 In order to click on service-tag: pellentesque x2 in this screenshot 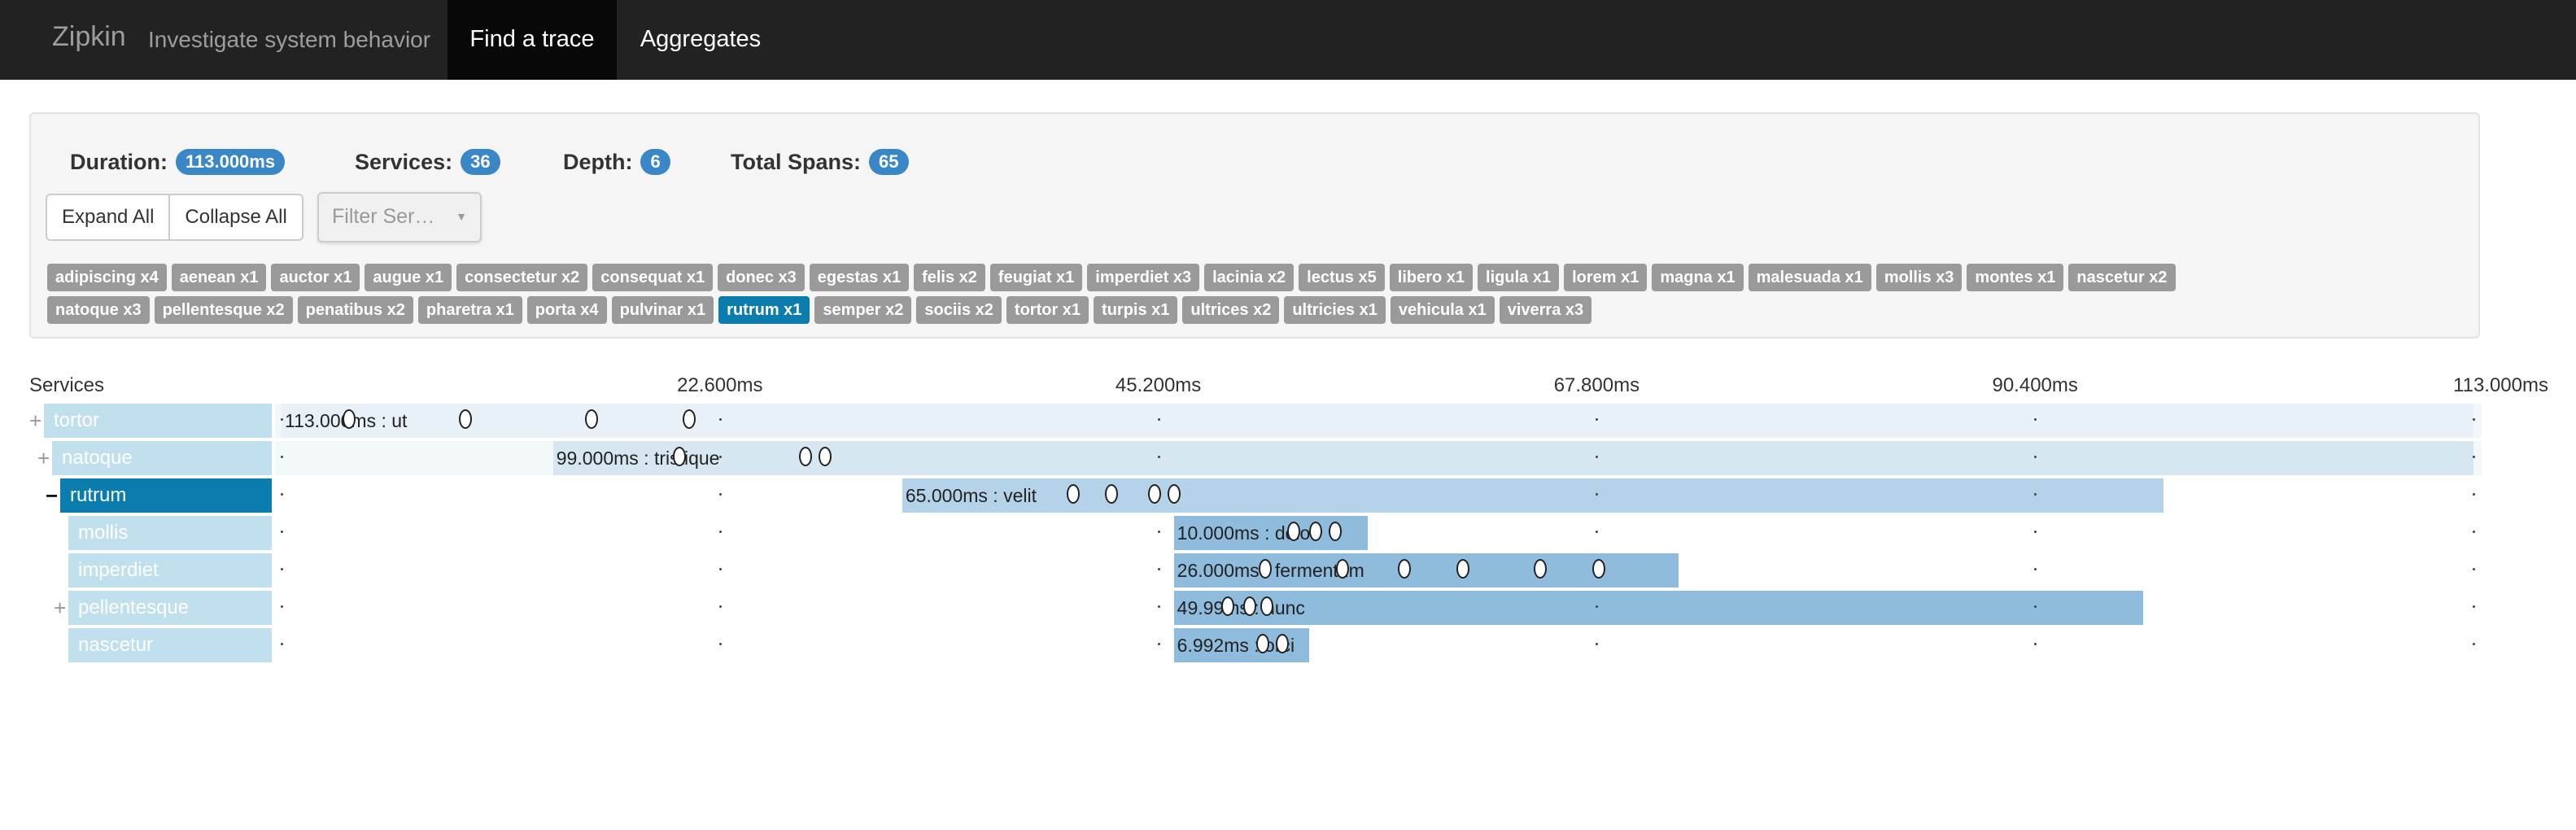, I will do `click(223, 310)`.